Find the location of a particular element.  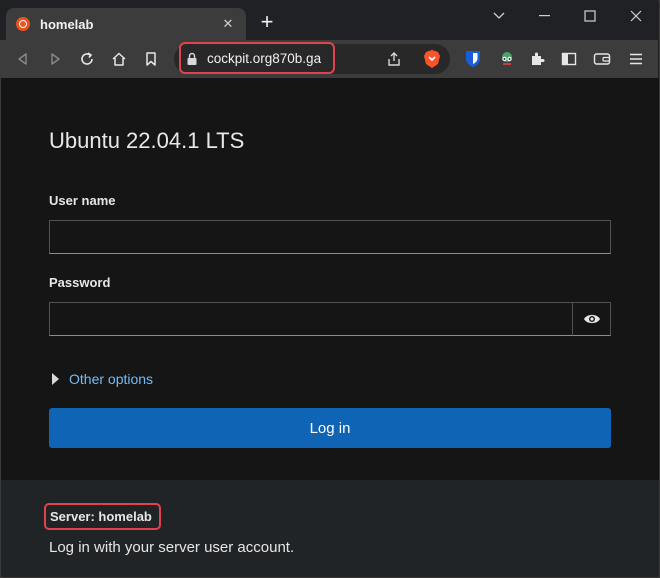

login-button: Log in is located at coordinates (330, 428).